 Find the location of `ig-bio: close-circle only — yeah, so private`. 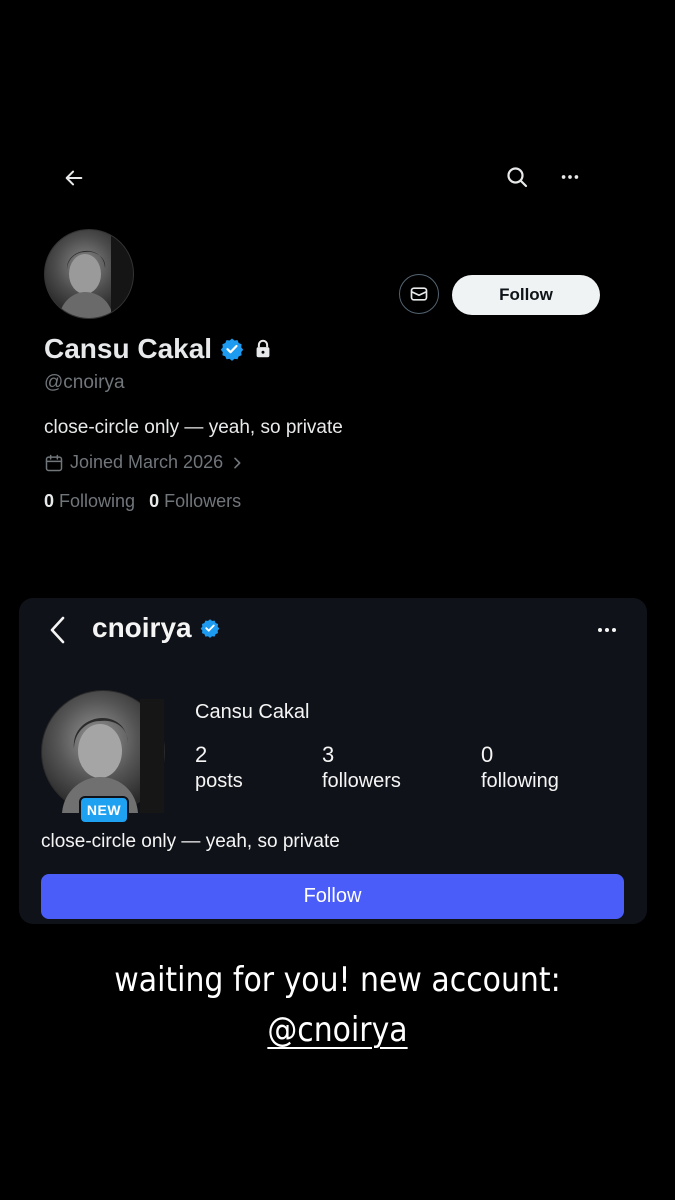

ig-bio: close-circle only — yeah, so private is located at coordinates (190, 841).